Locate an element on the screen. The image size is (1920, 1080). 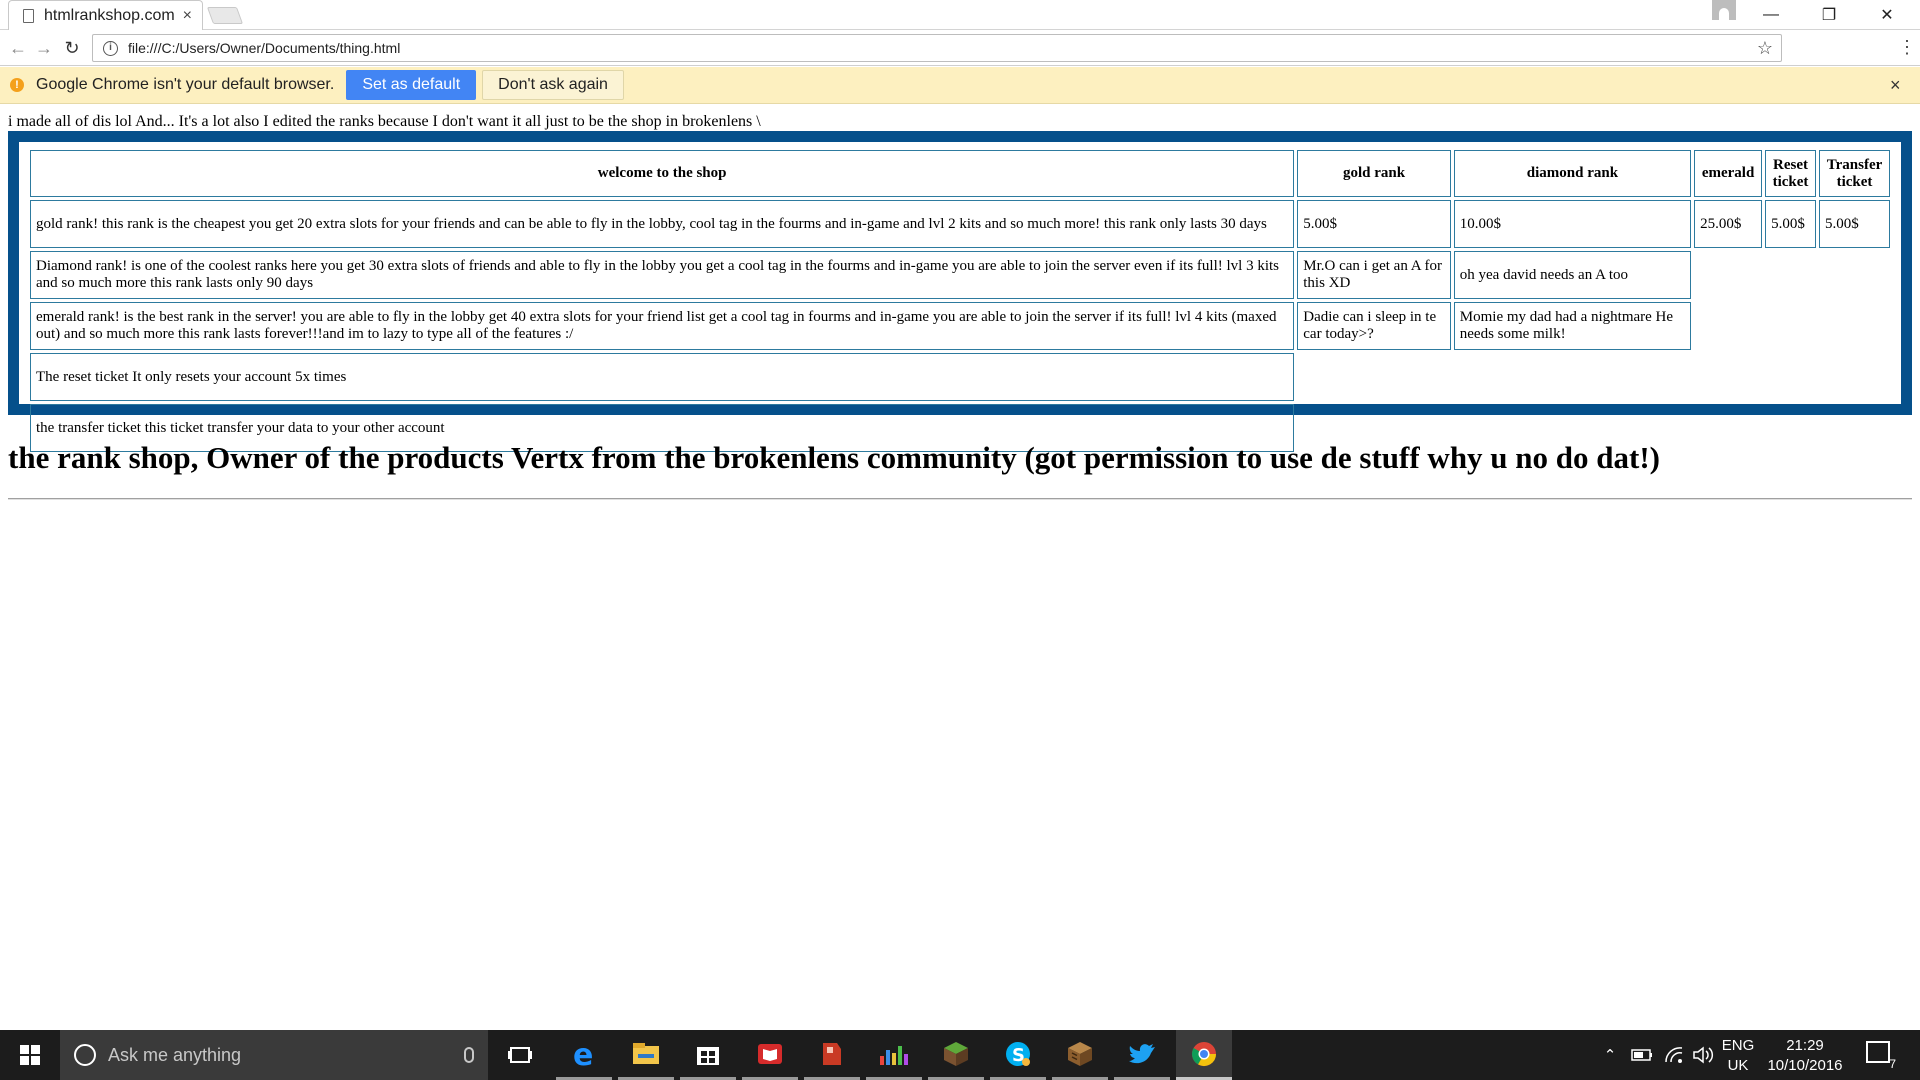
edge-icon: e is located at coordinates (583, 1054).